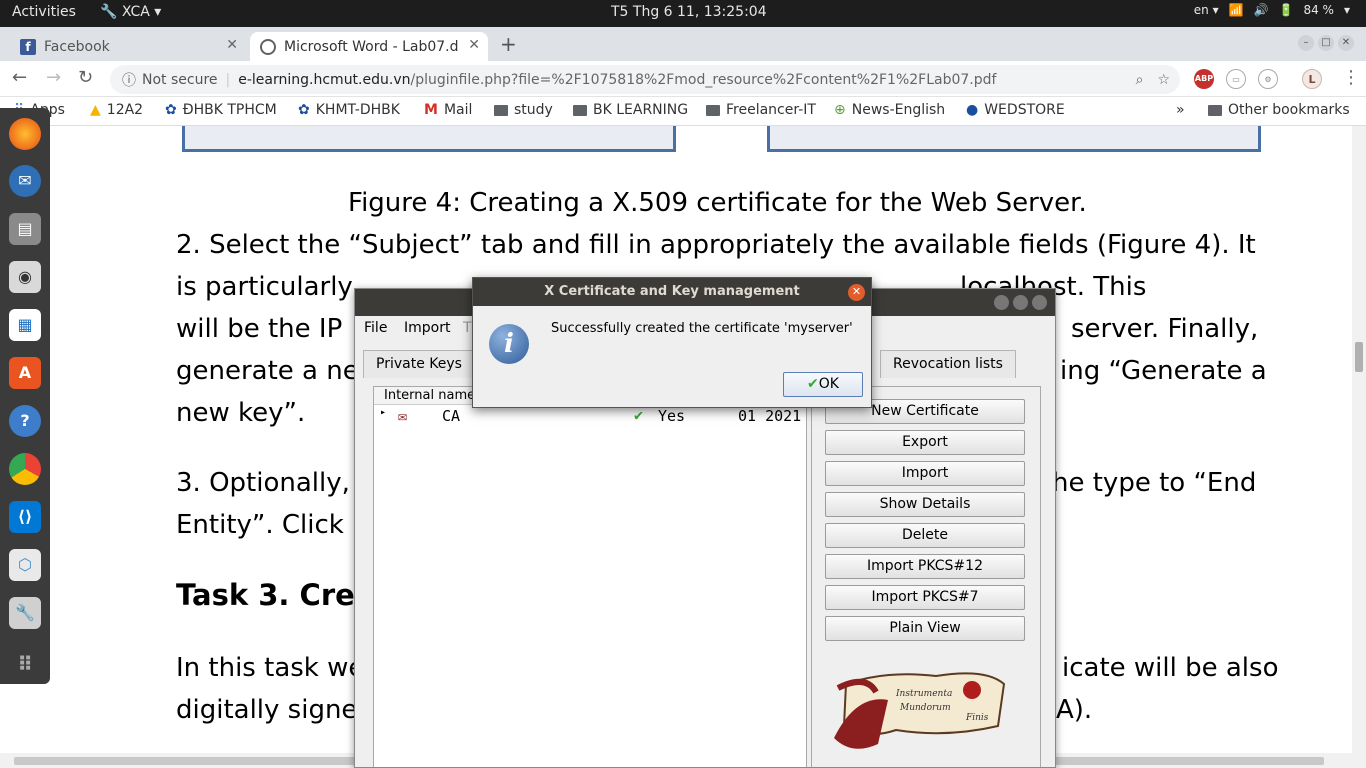 This screenshot has width=1366, height=768. What do you see at coordinates (1039, 302) in the screenshot?
I see `close-window-icon` at bounding box center [1039, 302].